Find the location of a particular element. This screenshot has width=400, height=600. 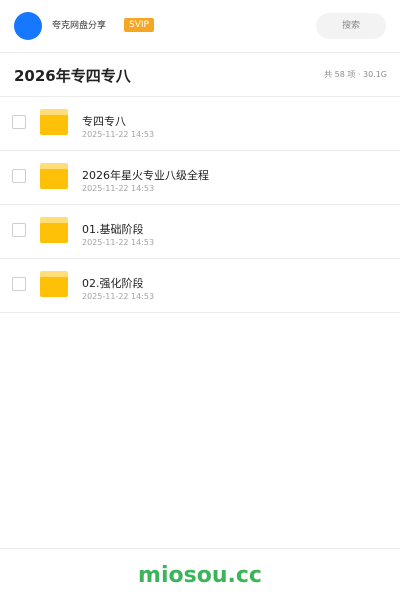

item-name: 01.基础阶段 is located at coordinates (113, 229).